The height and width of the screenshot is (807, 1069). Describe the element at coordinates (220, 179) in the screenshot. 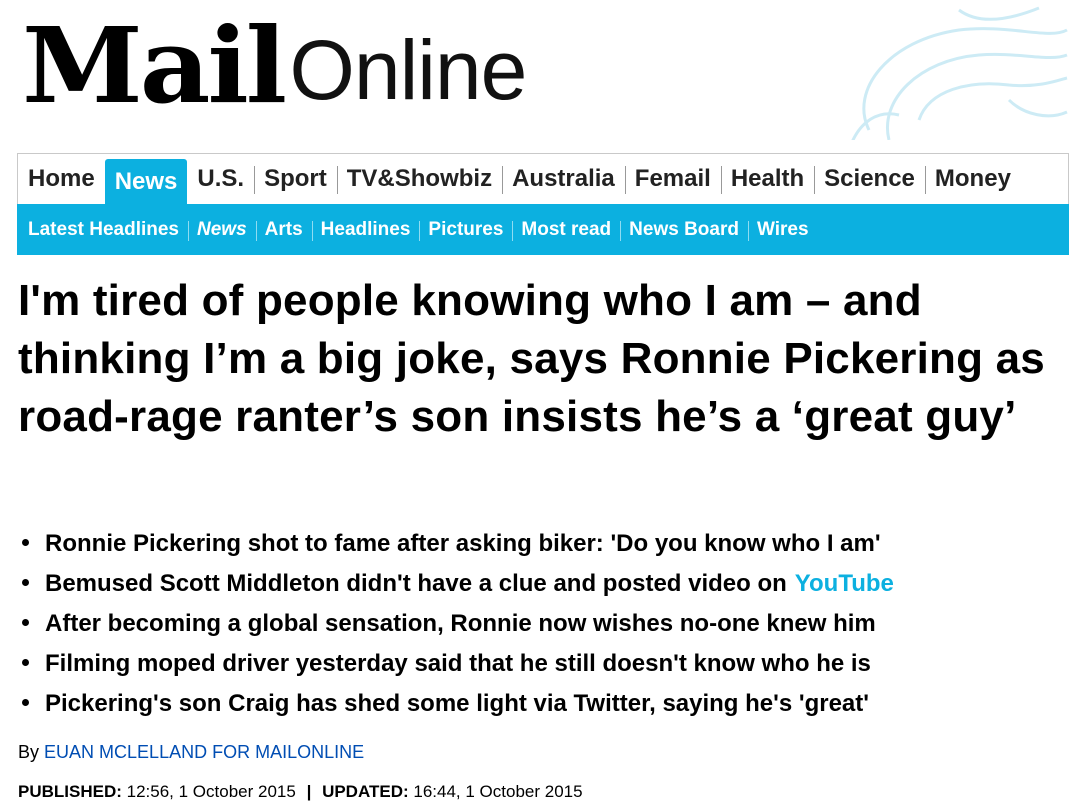

I see `nav-us: U.S.` at that location.